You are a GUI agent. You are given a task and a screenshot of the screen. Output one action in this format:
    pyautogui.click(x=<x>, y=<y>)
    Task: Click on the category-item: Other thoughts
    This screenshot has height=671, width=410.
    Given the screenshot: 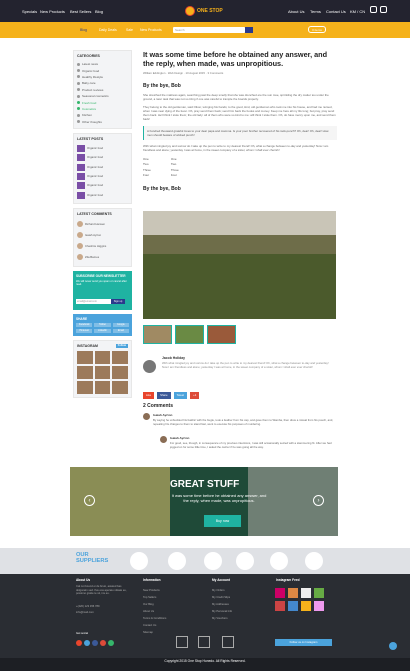 What is the action you would take?
    pyautogui.click(x=102, y=122)
    